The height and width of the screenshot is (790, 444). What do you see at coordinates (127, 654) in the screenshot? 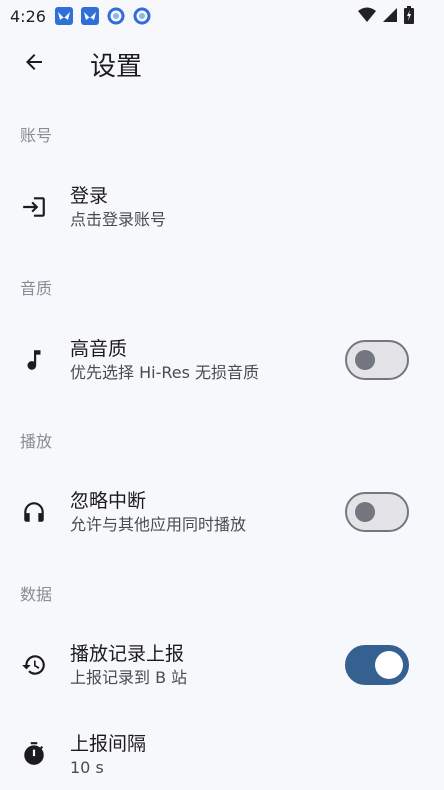
I see `history-report-title: 播放记录上报` at bounding box center [127, 654].